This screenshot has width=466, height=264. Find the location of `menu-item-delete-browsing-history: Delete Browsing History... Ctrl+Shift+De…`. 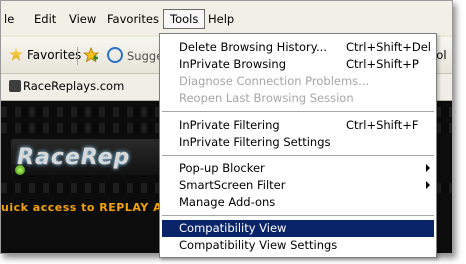

menu-item-delete-browsing-history: Delete Browsing History... Ctrl+Shift+De… is located at coordinates (298, 47).